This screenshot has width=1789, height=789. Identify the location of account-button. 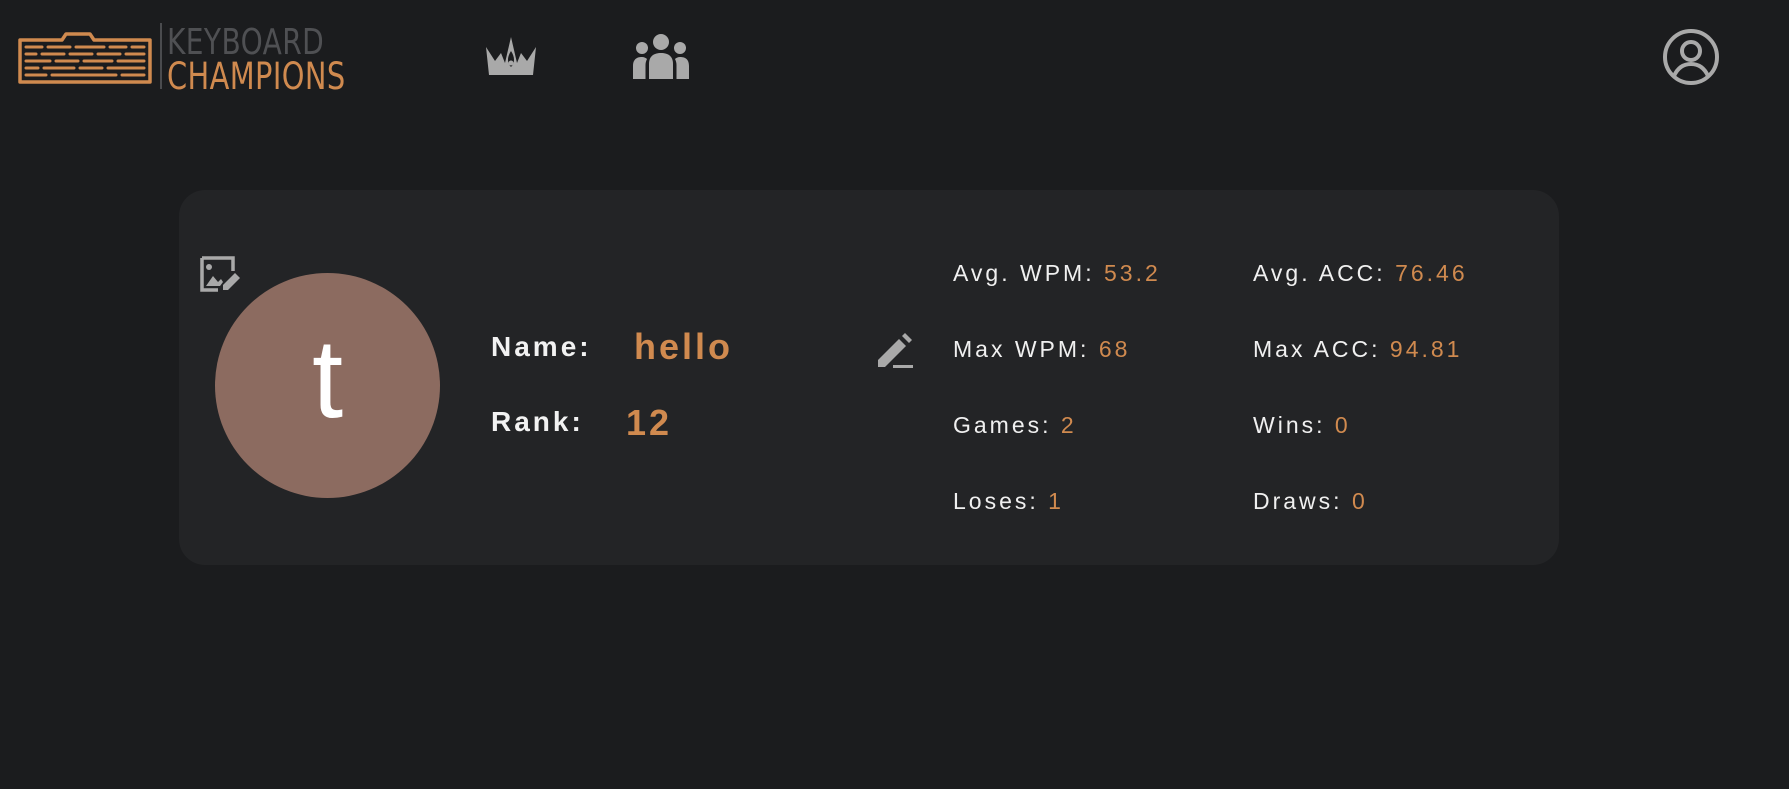
(1691, 57).